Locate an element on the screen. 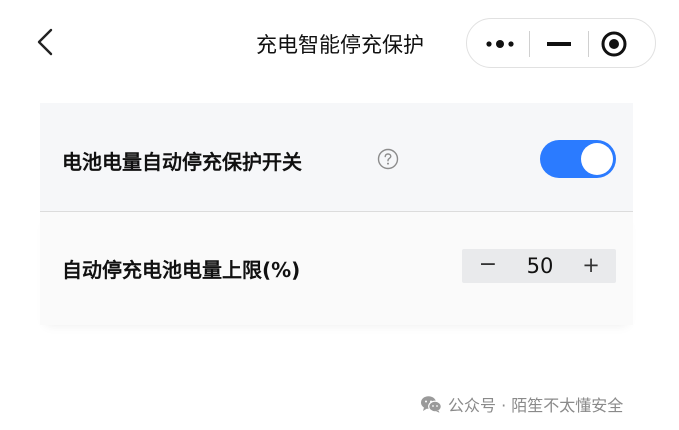 The width and height of the screenshot is (679, 430). page-title: 充电智能停充保护 is located at coordinates (340, 45).